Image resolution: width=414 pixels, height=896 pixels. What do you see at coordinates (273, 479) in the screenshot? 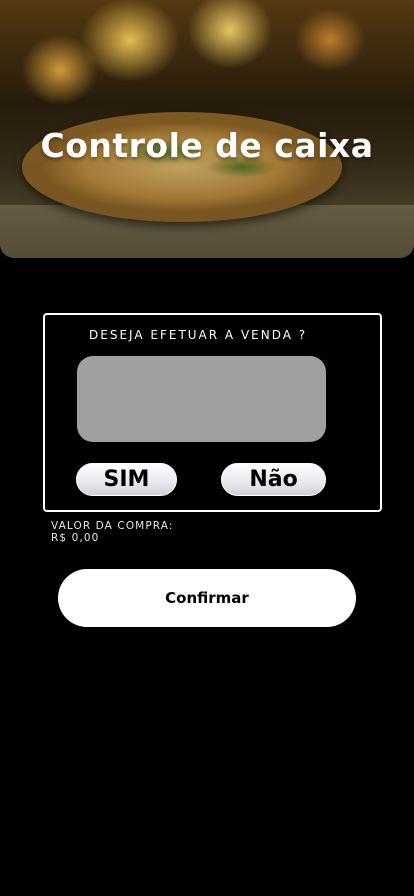
I see `no-button: Não` at bounding box center [273, 479].